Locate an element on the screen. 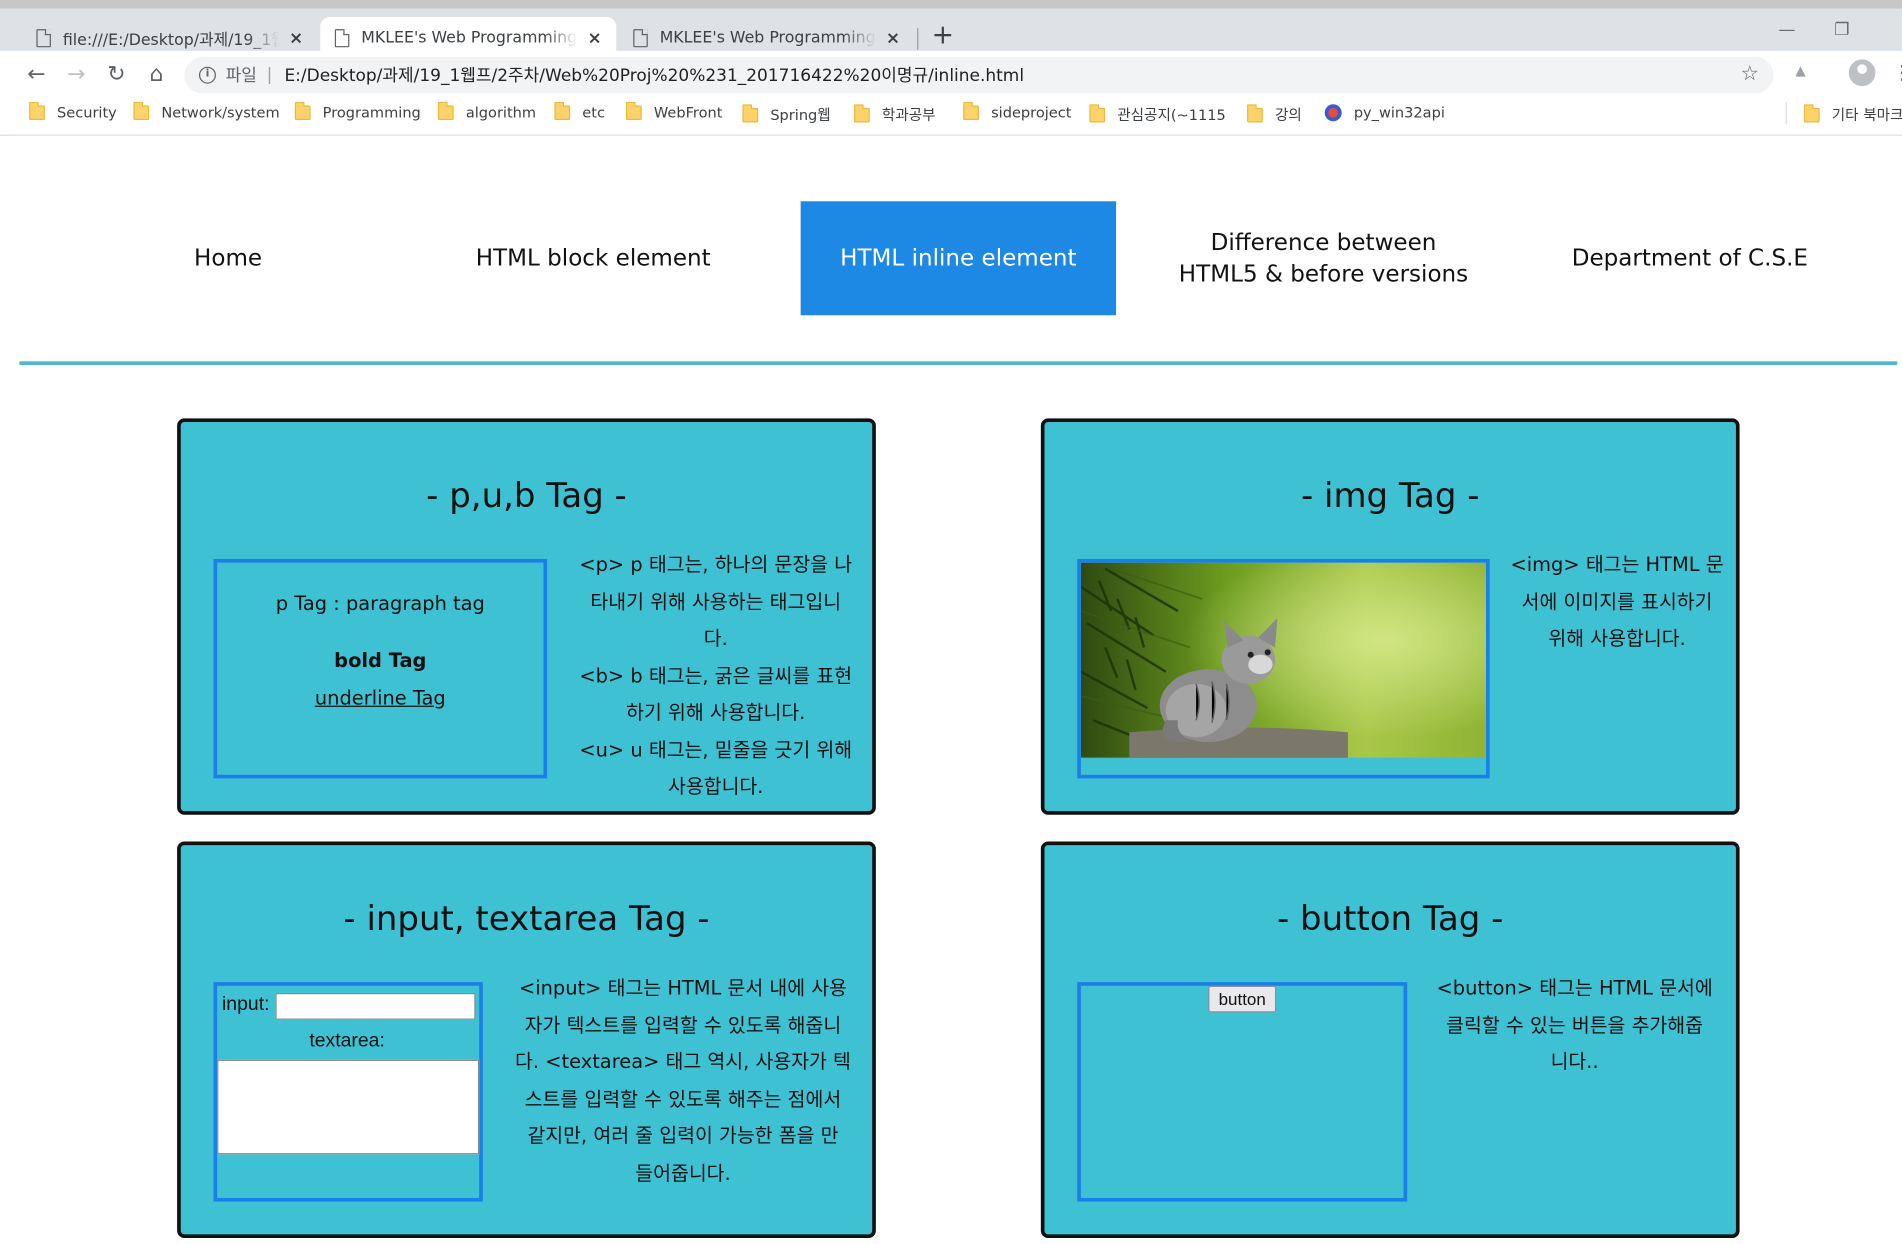  desc-line: 다. <textarea> 태그 역시, 사용자가 텍 is located at coordinates (683, 1062).